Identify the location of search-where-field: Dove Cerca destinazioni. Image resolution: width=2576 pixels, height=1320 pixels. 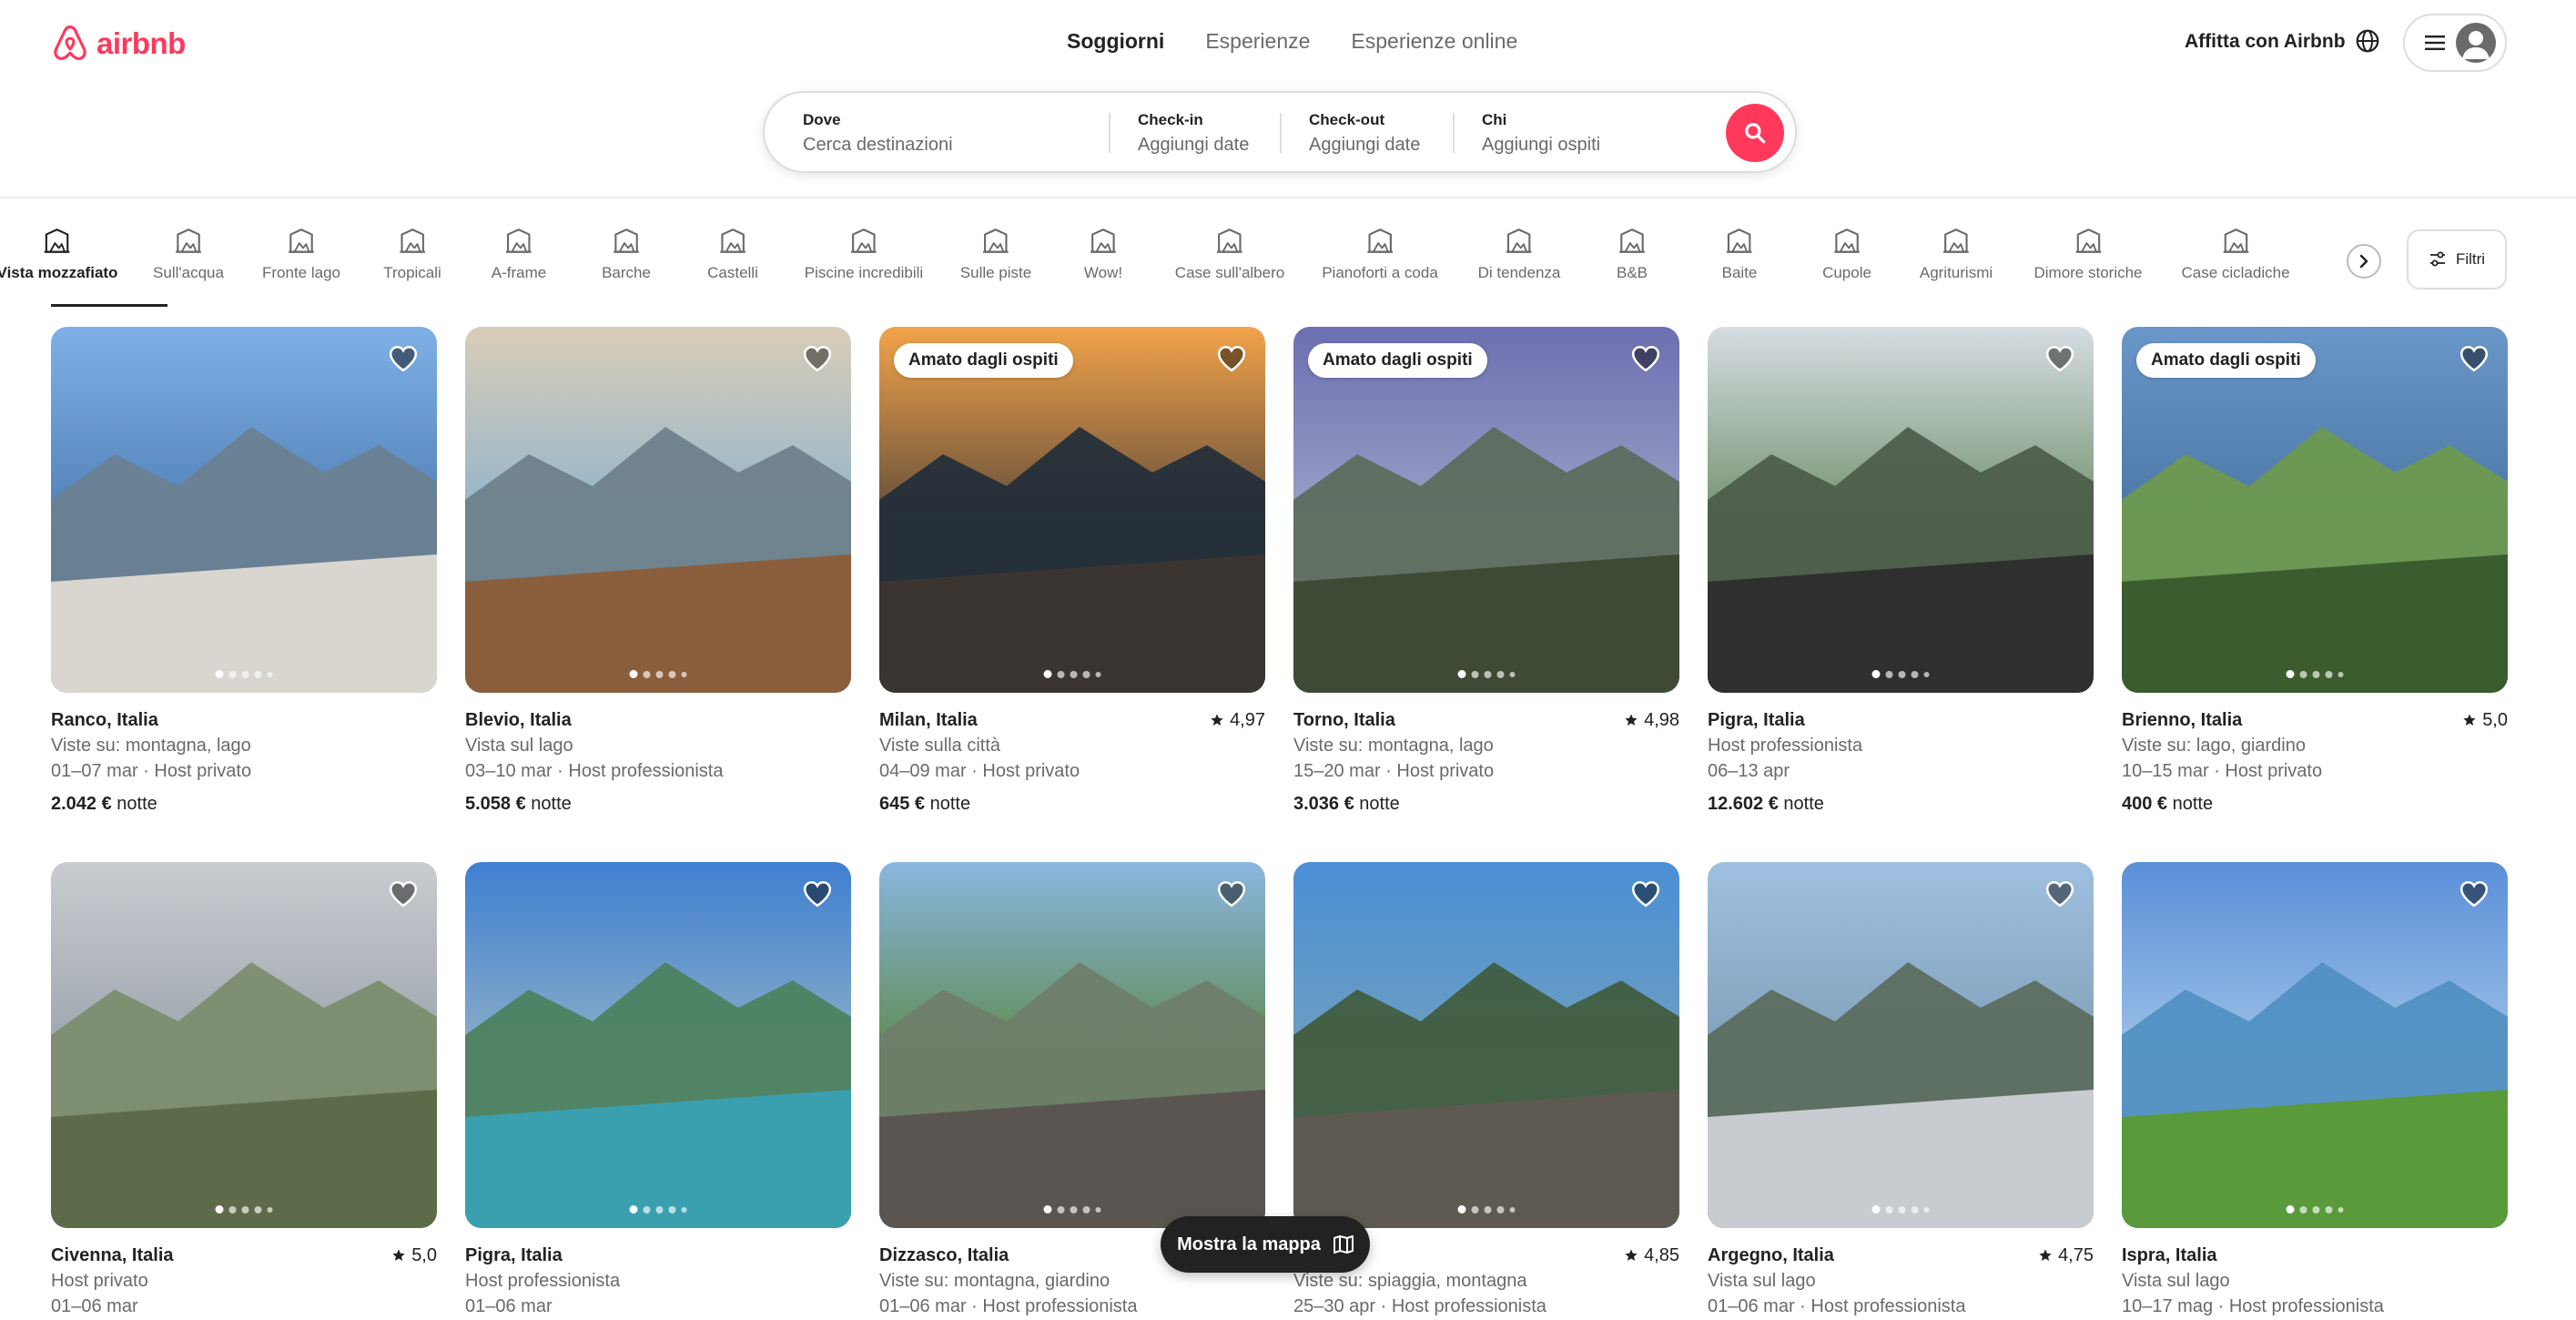
(953, 132).